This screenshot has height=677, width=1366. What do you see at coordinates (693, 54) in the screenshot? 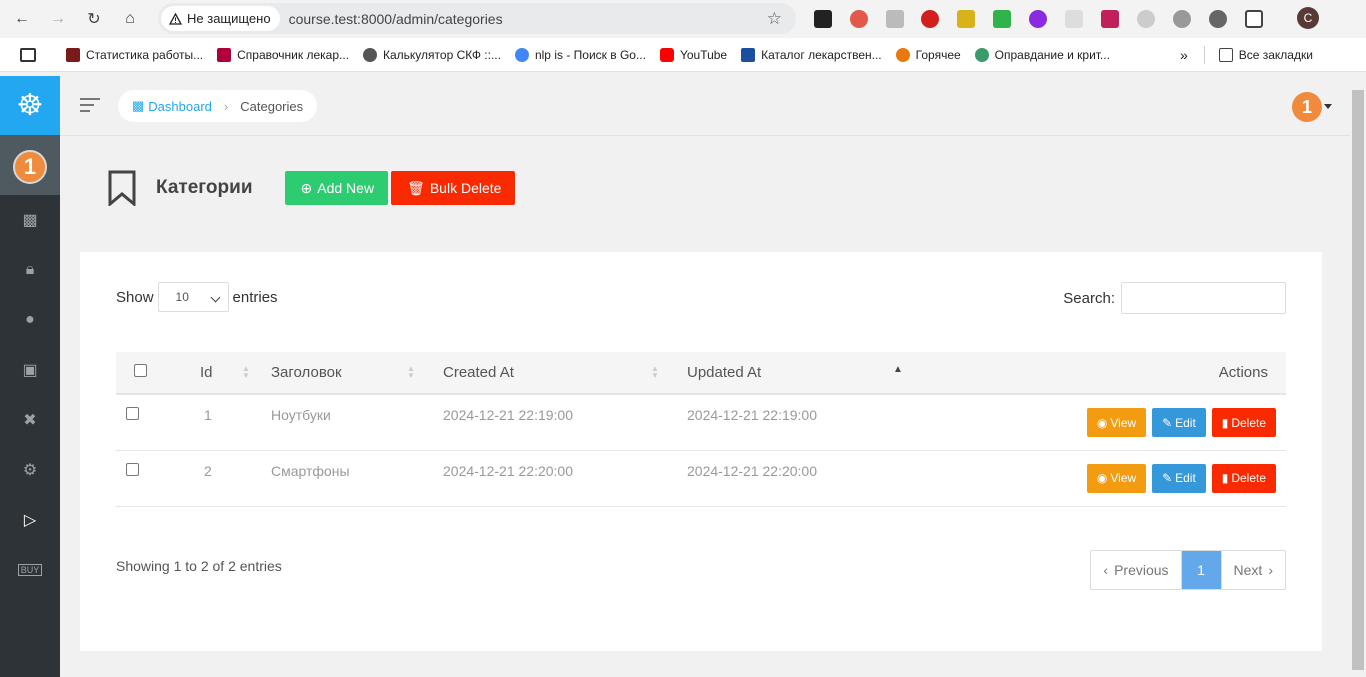
I see `bookmark-item: YouTube` at bounding box center [693, 54].